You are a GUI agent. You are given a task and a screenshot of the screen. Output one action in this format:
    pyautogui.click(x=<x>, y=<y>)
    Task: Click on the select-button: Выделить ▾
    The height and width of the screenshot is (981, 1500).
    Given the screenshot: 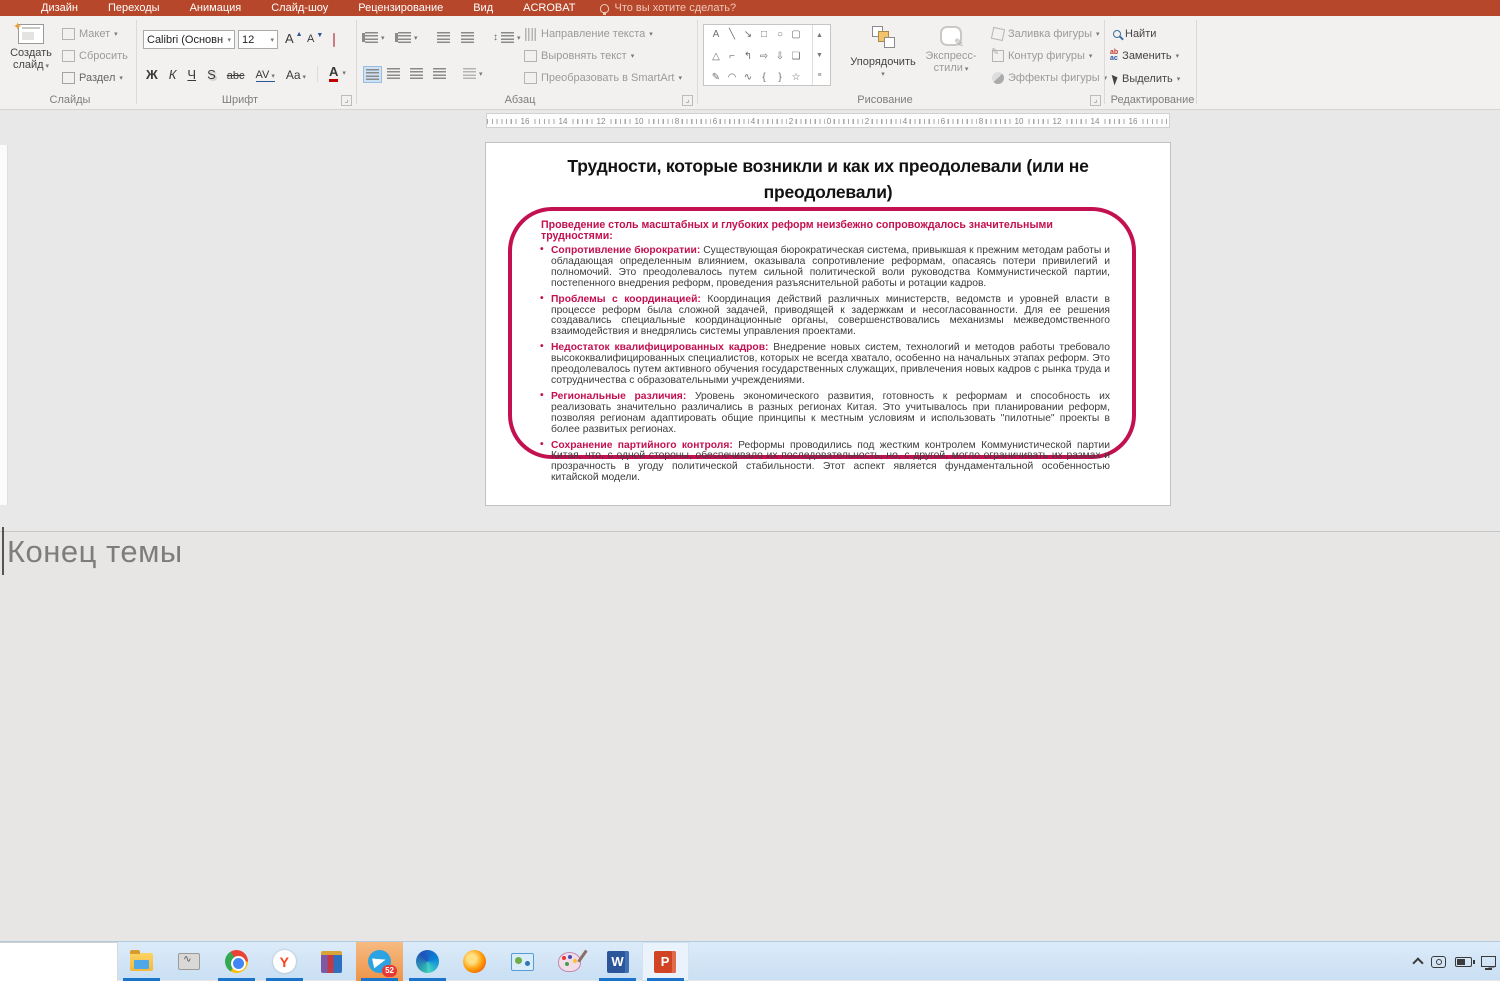 What is the action you would take?
    pyautogui.click(x=1145, y=79)
    